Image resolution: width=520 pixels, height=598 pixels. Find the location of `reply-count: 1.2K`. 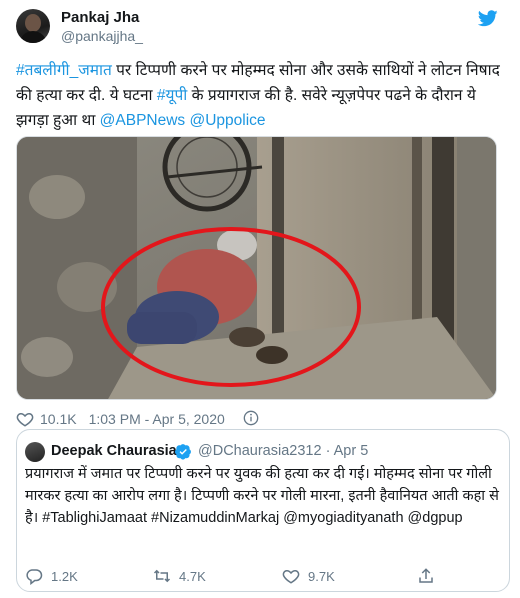

reply-count: 1.2K is located at coordinates (64, 576).